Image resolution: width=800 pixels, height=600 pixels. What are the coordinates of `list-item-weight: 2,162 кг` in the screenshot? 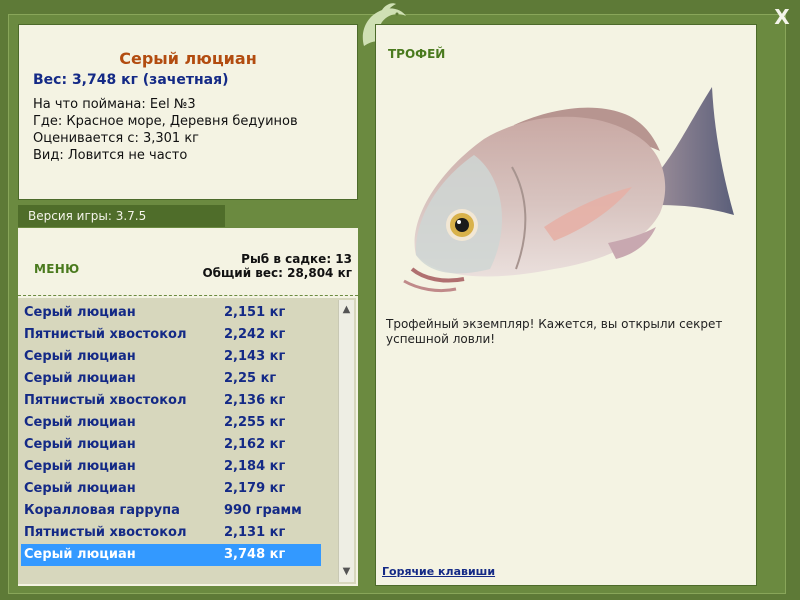 It's located at (255, 444).